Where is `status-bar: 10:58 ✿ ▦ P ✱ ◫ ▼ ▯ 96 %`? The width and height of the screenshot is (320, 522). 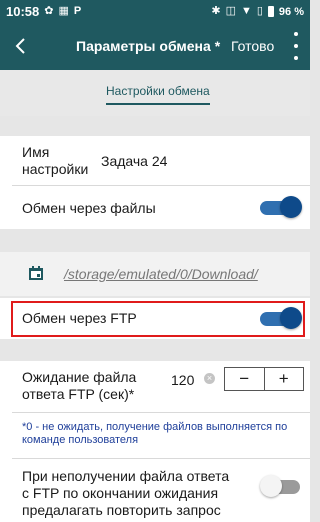
status-bar: 10:58 ✿ ▦ P ✱ ◫ ▼ ▯ 96 % is located at coordinates (155, 11).